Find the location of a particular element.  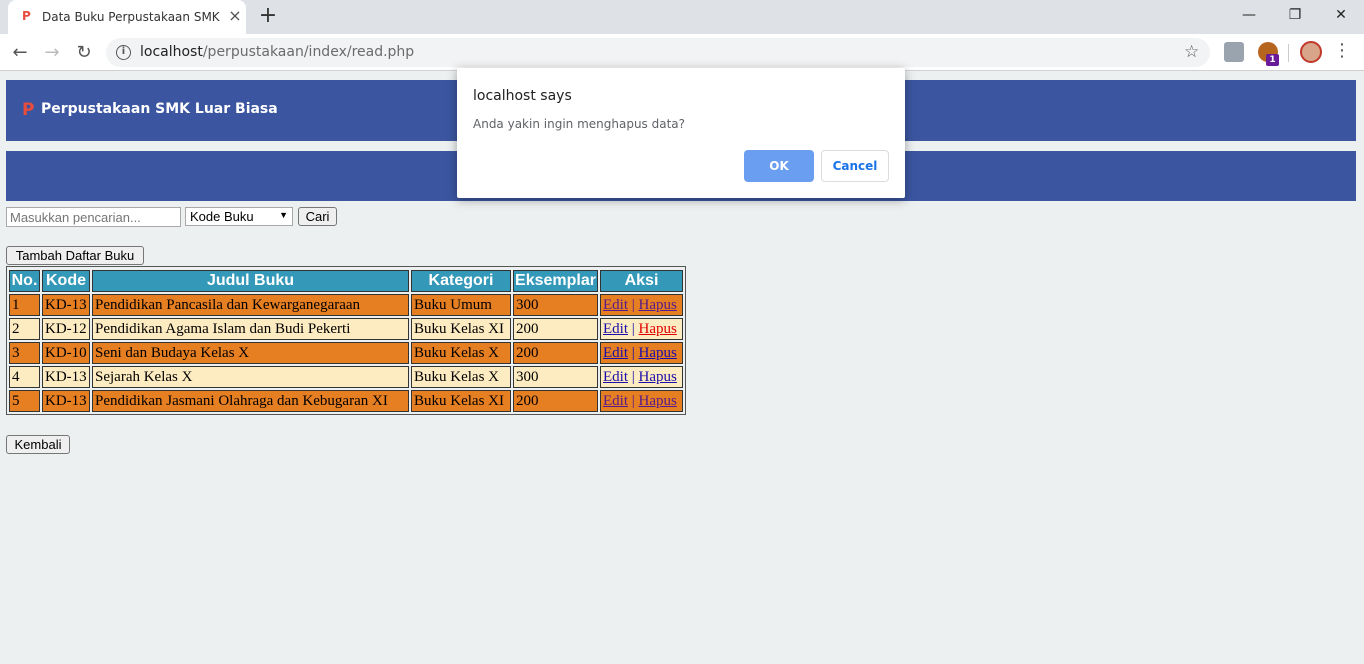

col-header-kategori: Kategori is located at coordinates (461, 281).